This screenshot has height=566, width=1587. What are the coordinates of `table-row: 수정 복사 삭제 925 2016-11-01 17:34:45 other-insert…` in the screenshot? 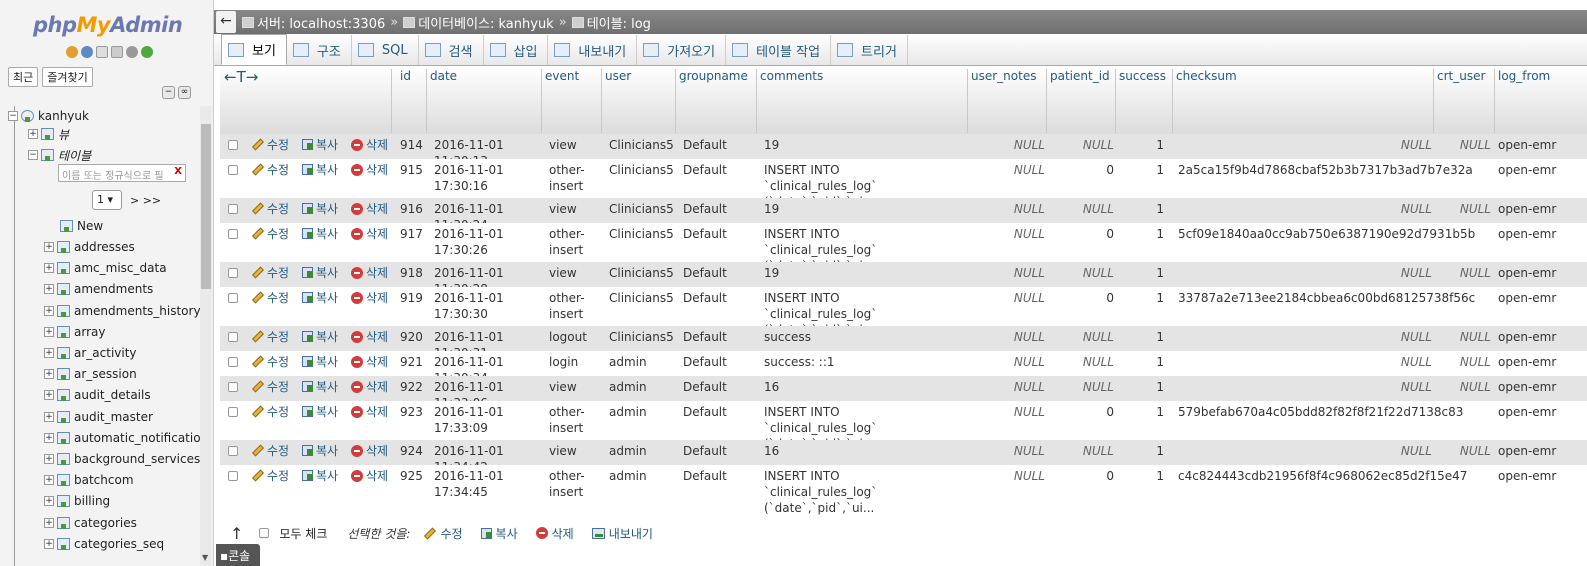 It's located at (903, 490).